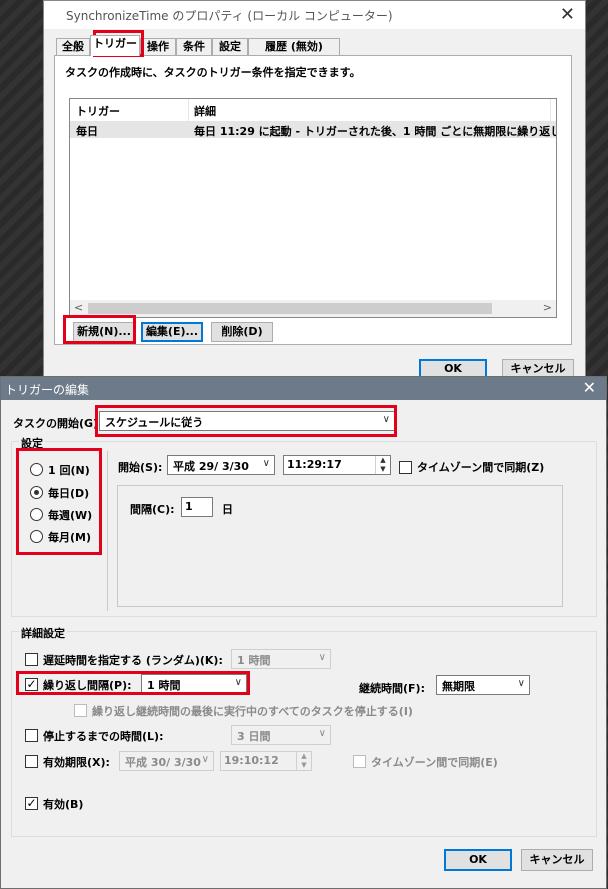 Image resolution: width=608 pixels, height=889 pixels. I want to click on start-time-spinner: 11:29:17 ▲ ▼, so click(337, 465).